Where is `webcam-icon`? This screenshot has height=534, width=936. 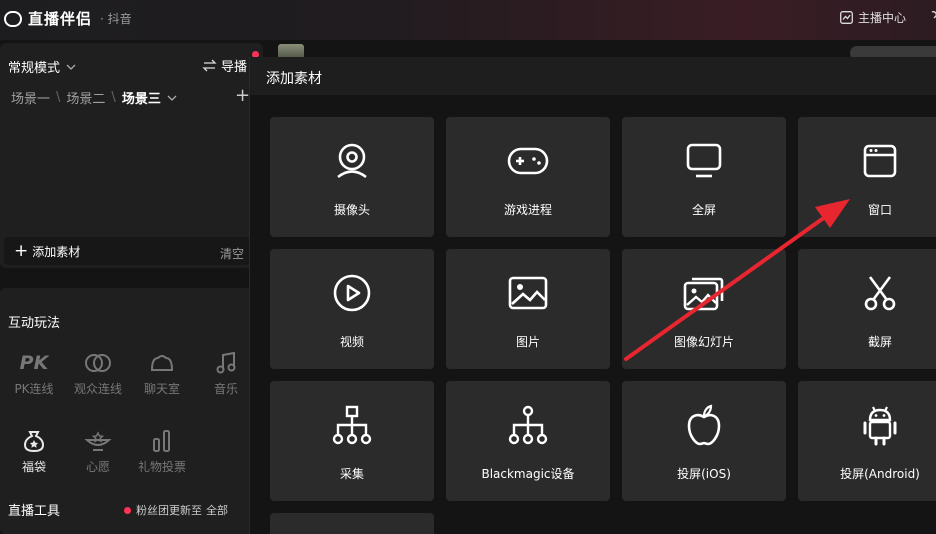 webcam-icon is located at coordinates (352, 161).